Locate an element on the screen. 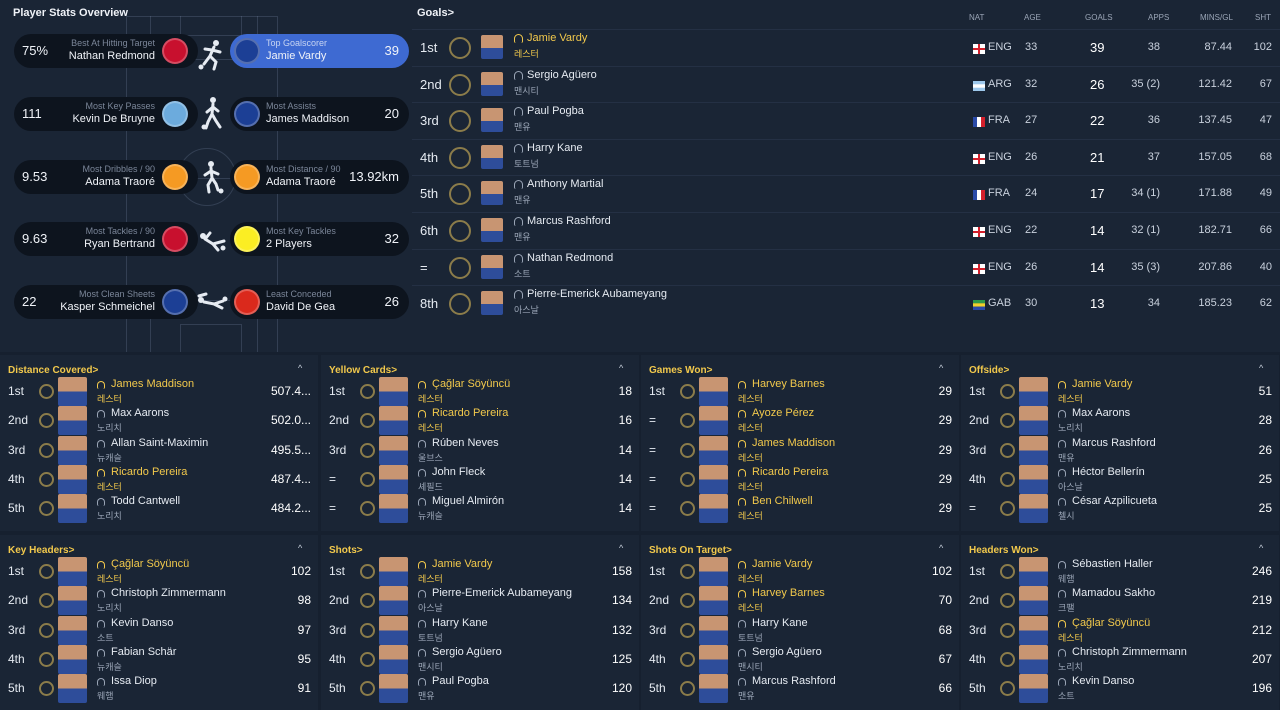  player-name: Mamadou Sakho is located at coordinates (1113, 593).